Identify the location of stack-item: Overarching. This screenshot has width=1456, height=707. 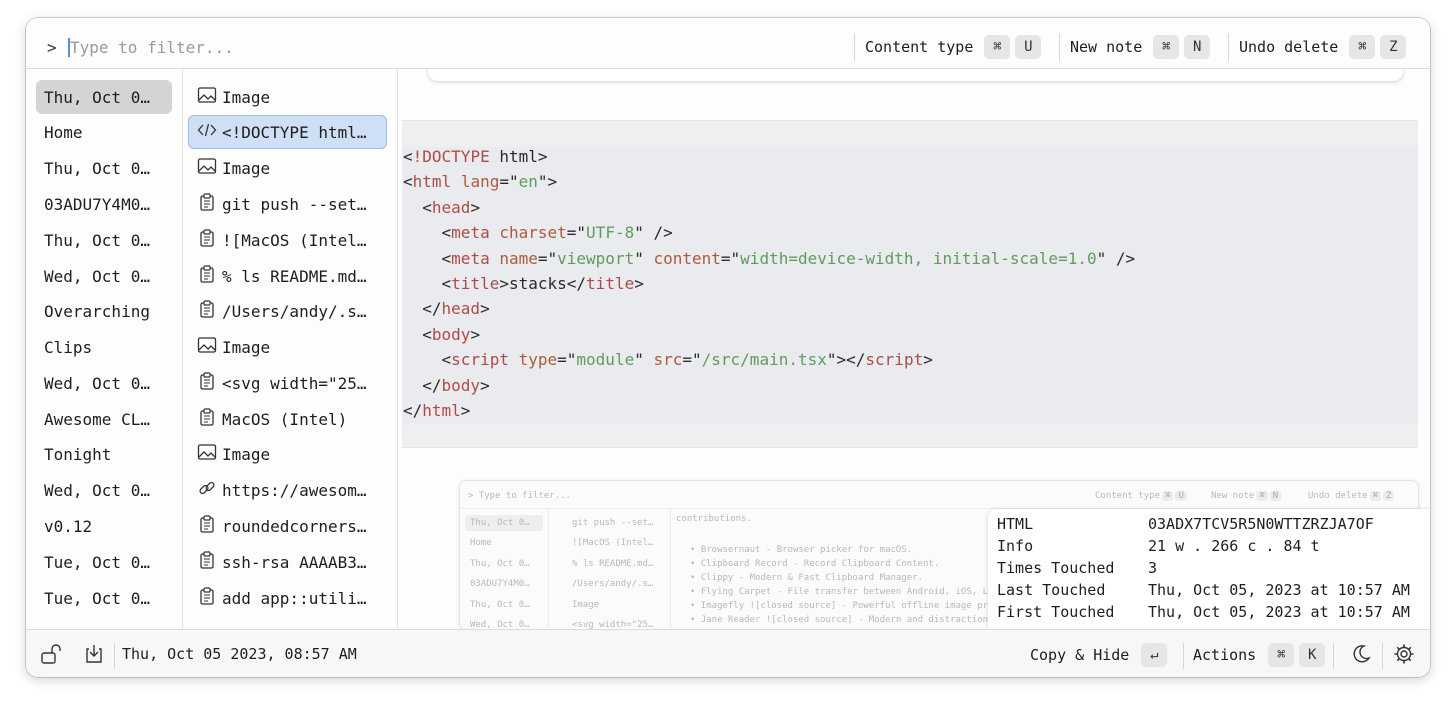
(104, 311).